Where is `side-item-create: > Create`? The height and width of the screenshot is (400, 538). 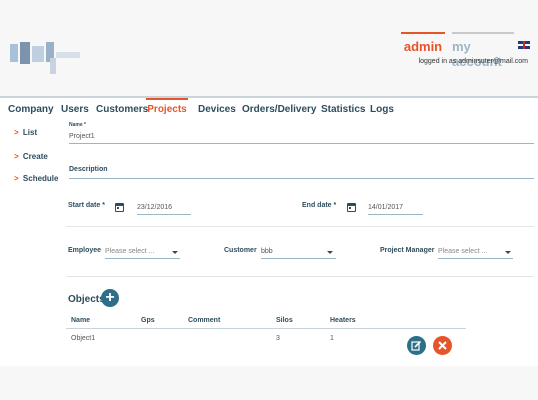
side-item-create: > Create is located at coordinates (31, 156).